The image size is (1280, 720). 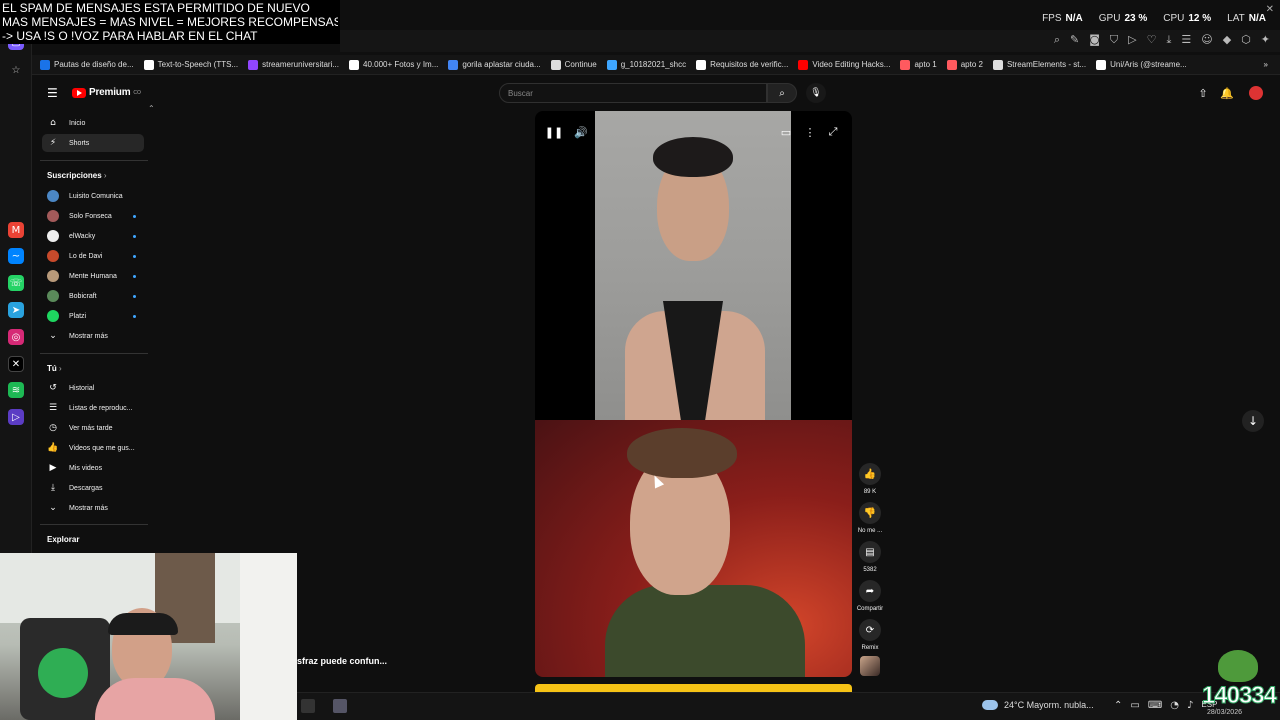 What do you see at coordinates (16, 283) in the screenshot?
I see `whatsapp-icon: ☏` at bounding box center [16, 283].